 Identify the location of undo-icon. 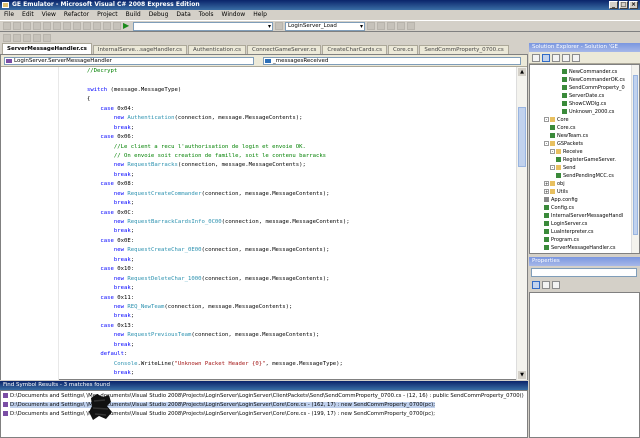
(87, 26).